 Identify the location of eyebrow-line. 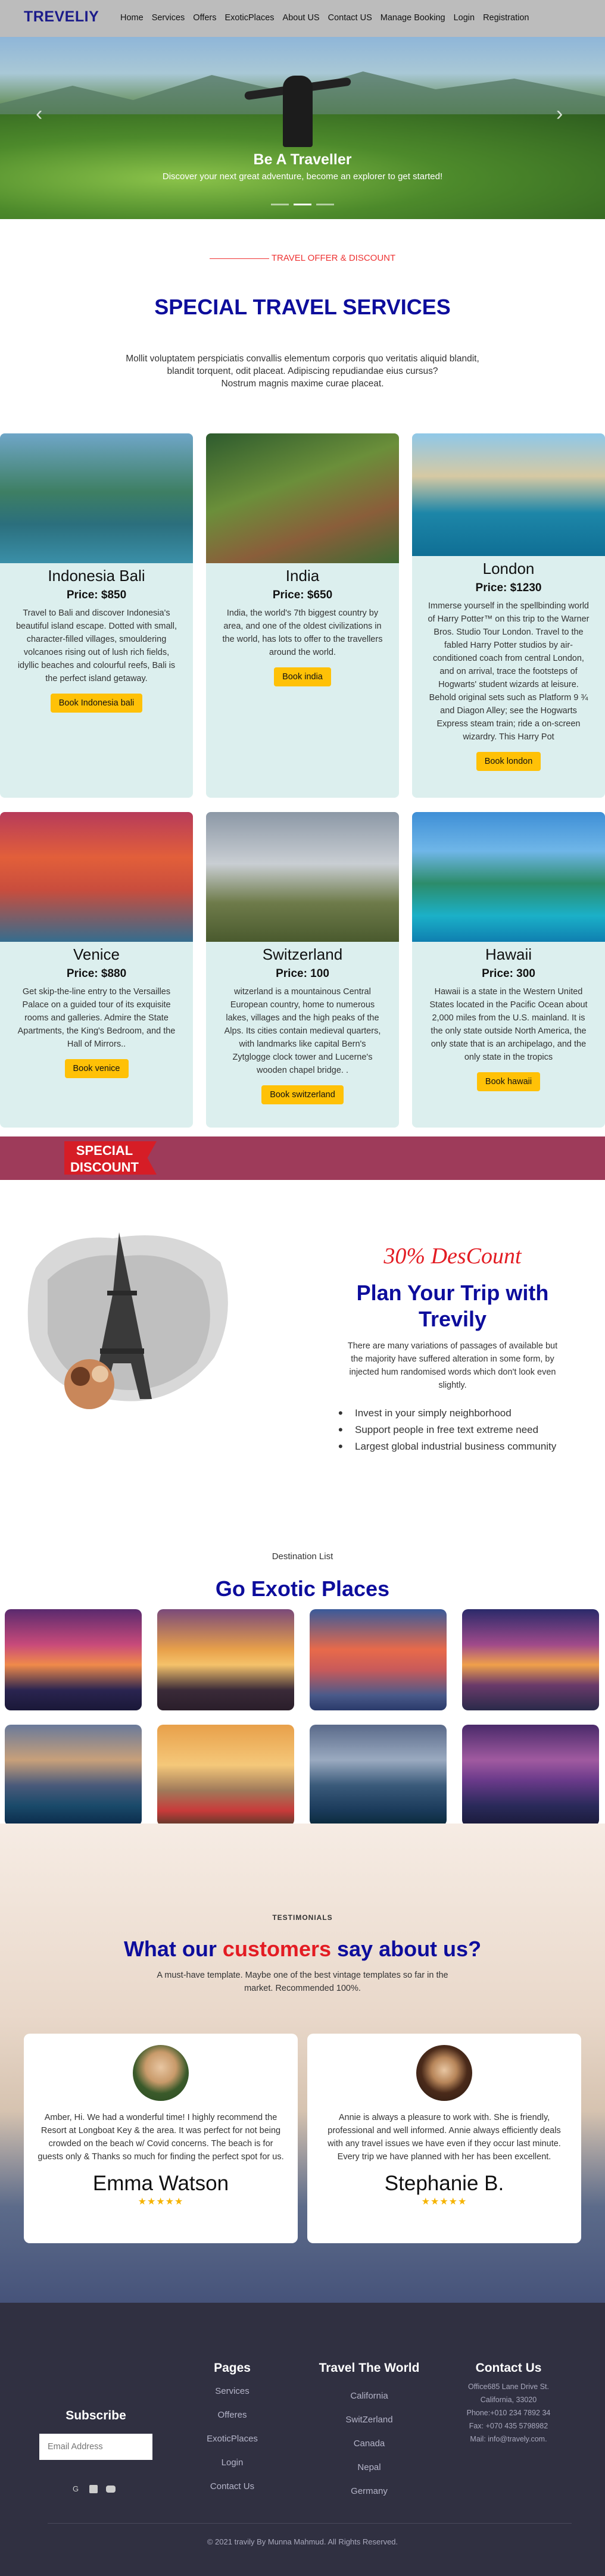
(239, 258).